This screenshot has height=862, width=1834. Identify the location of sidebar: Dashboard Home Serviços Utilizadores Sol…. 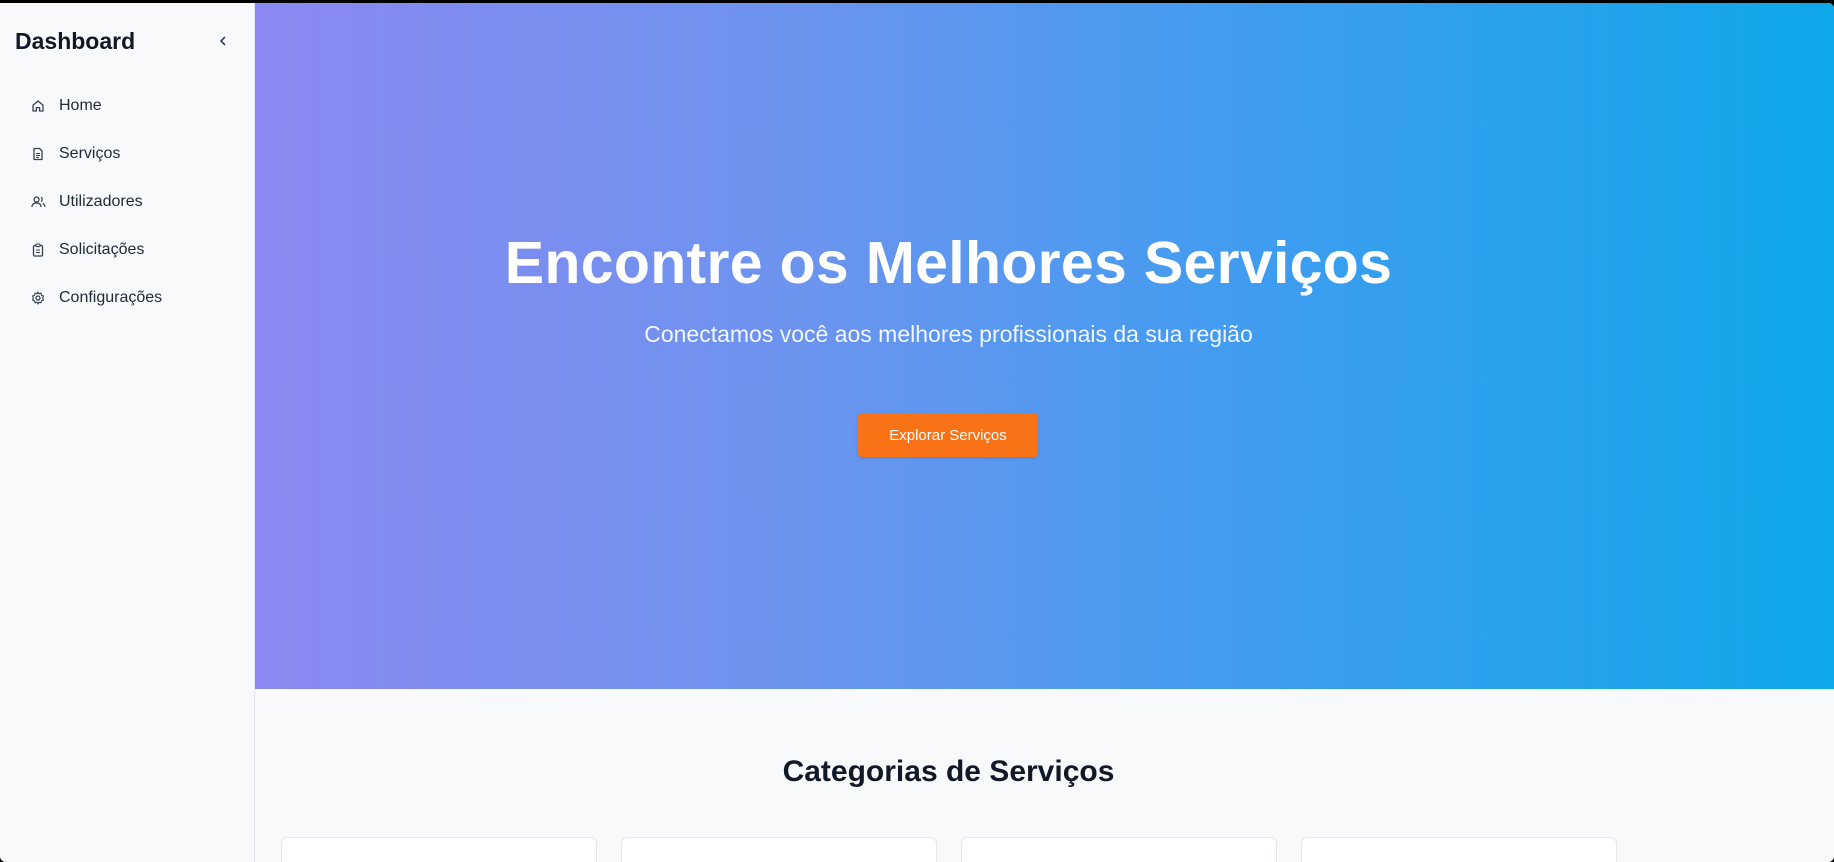
(127, 432).